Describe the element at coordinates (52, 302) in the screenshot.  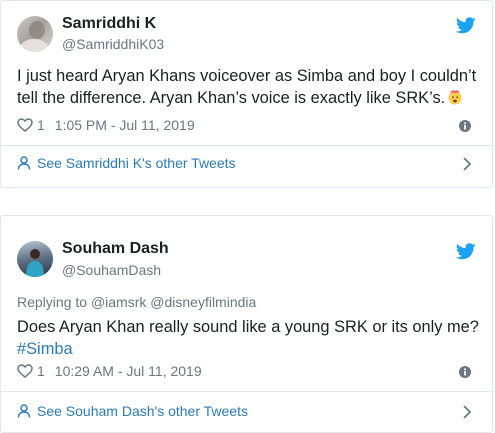
I see `replying-to-label: Replying to` at that location.